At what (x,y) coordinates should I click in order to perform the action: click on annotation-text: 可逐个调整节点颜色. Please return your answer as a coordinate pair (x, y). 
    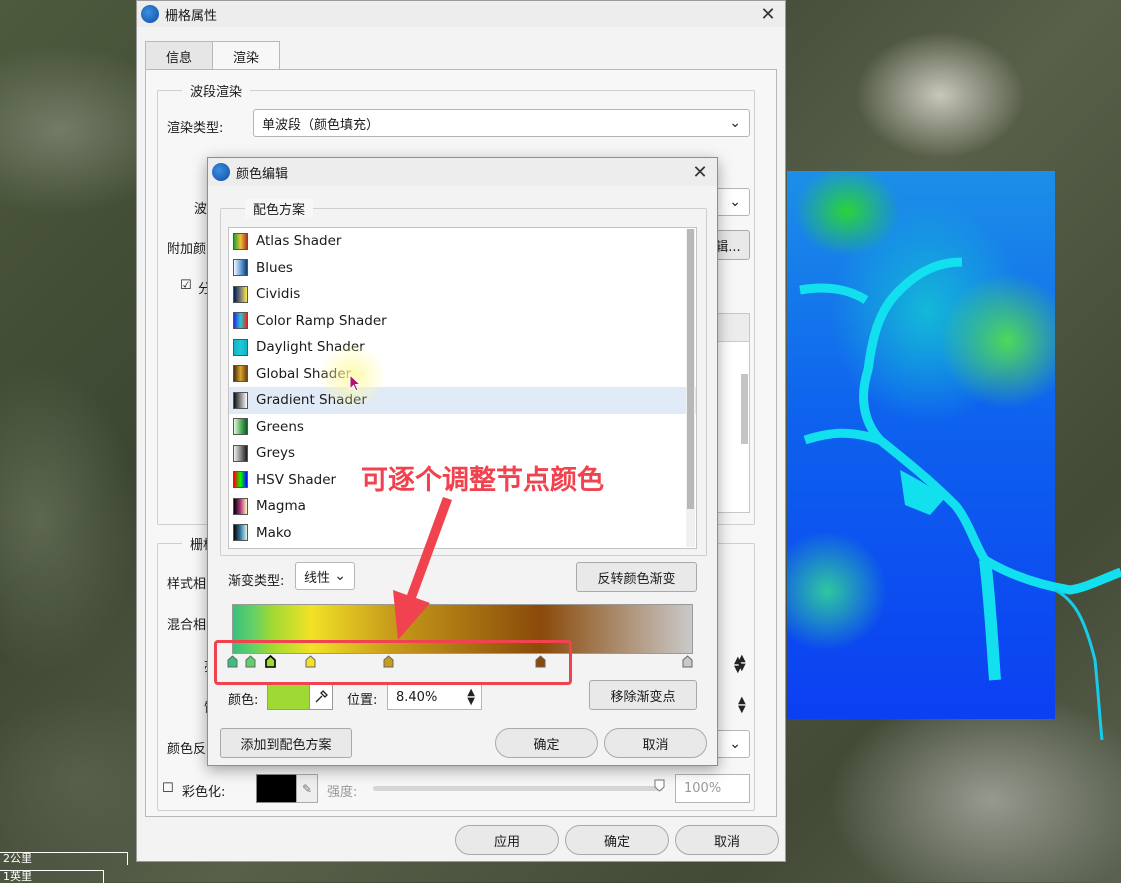
    Looking at the image, I should click on (482, 480).